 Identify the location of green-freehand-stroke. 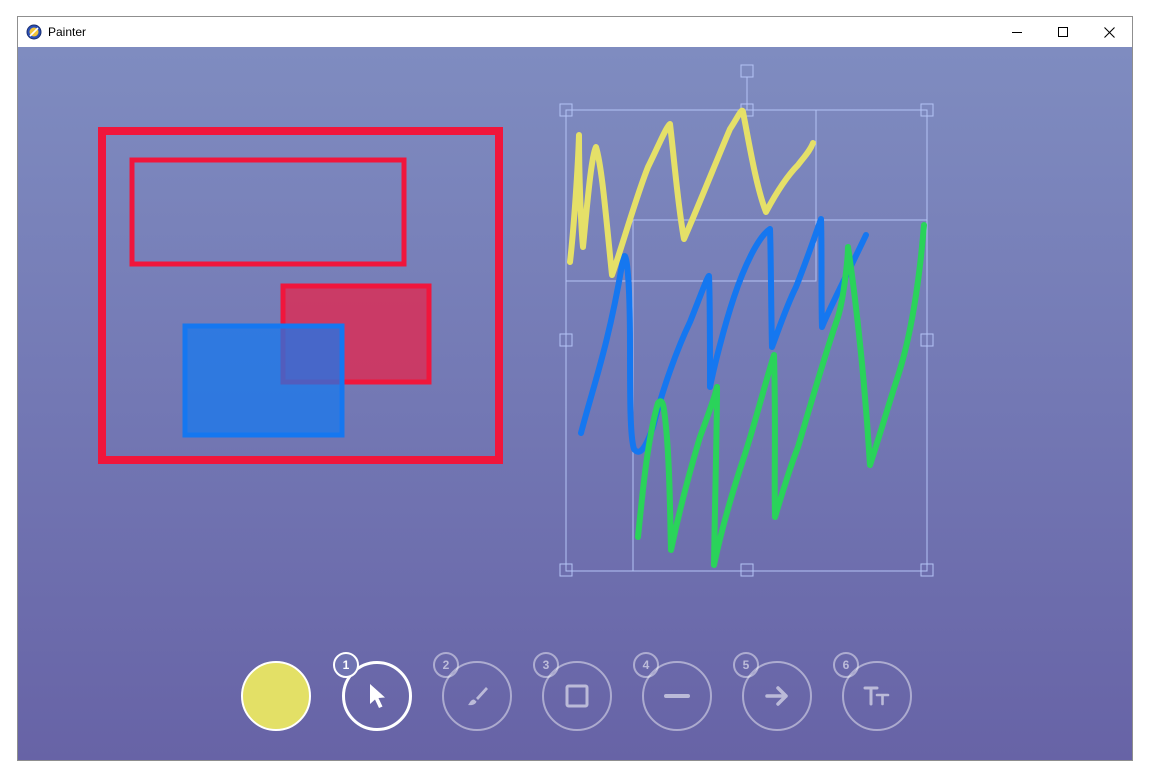
(781, 395).